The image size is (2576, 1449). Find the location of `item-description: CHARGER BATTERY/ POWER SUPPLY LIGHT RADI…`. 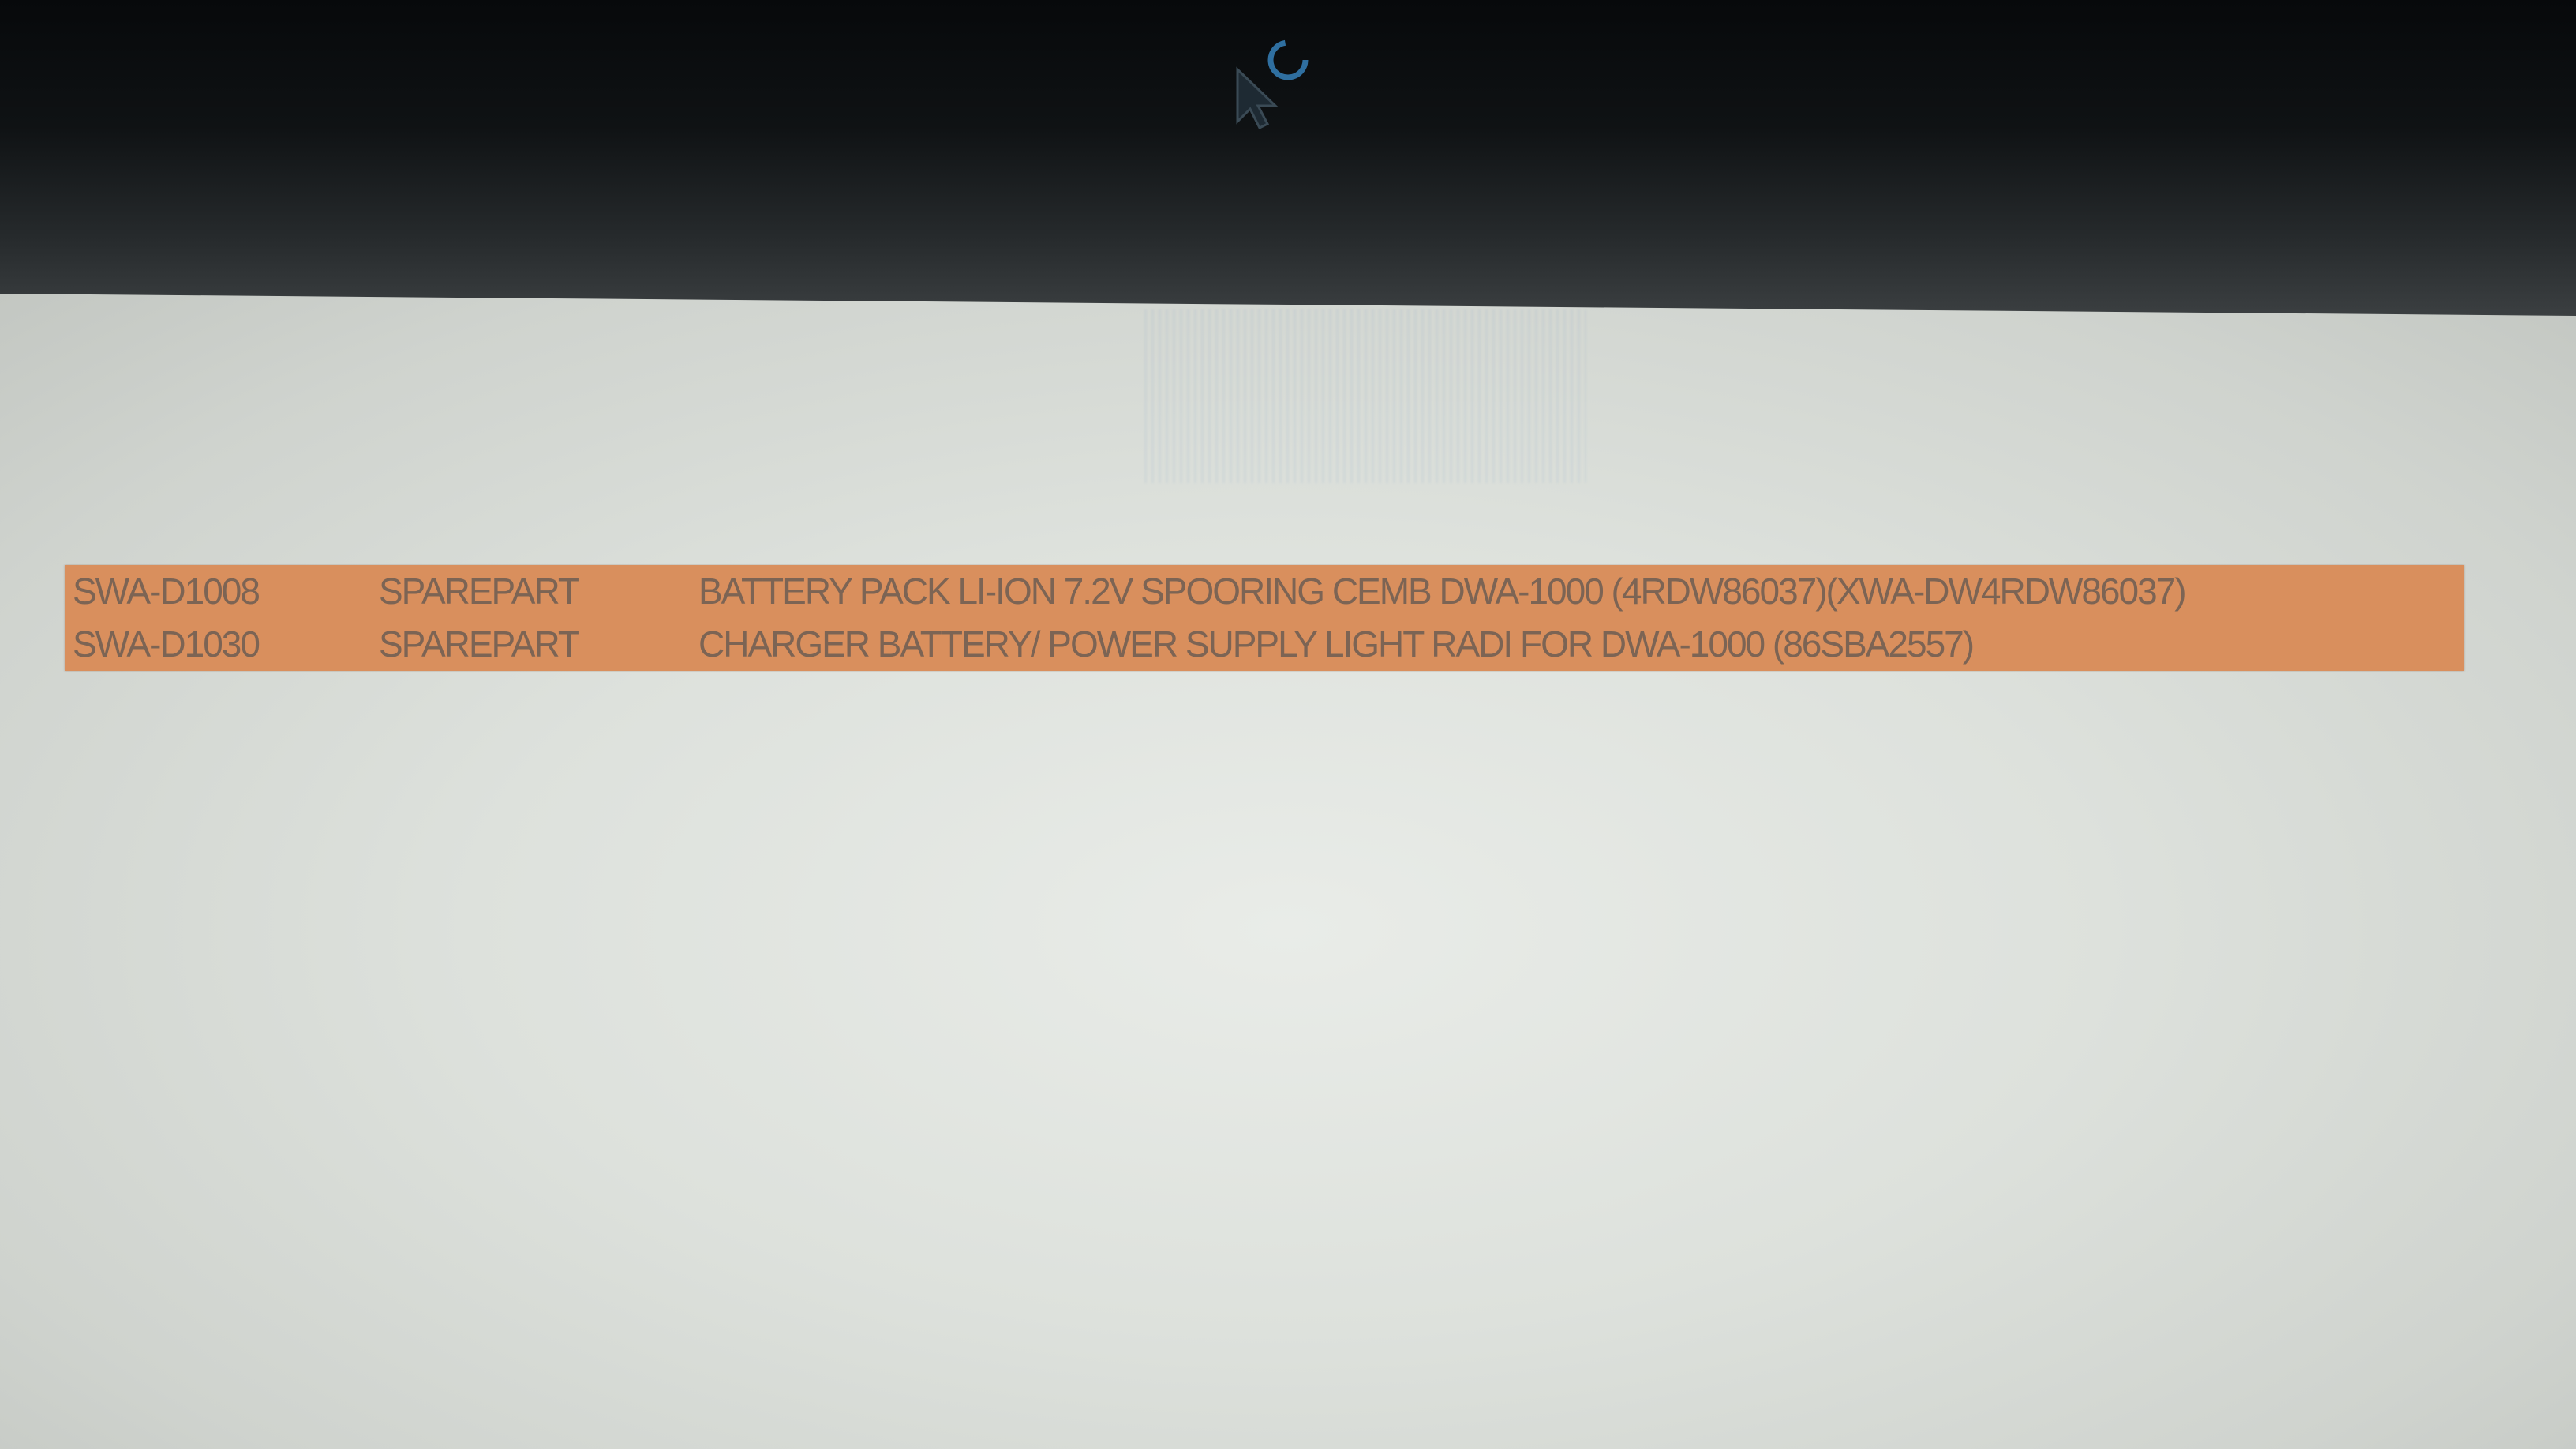

item-description: CHARGER BATTERY/ POWER SUPPLY LIGHT RADI… is located at coordinates (1336, 644).